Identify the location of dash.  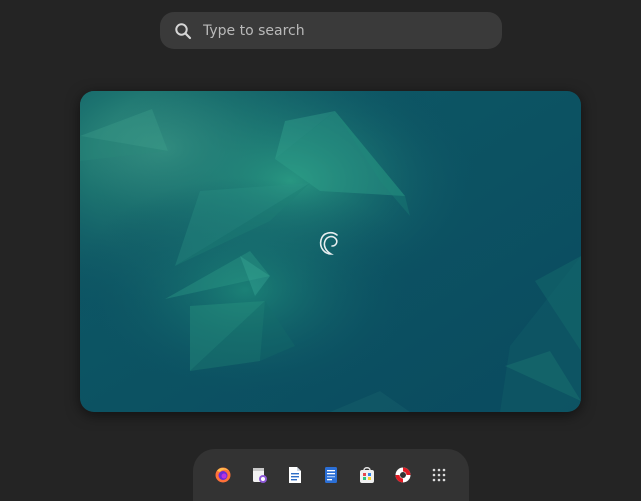
(331, 475).